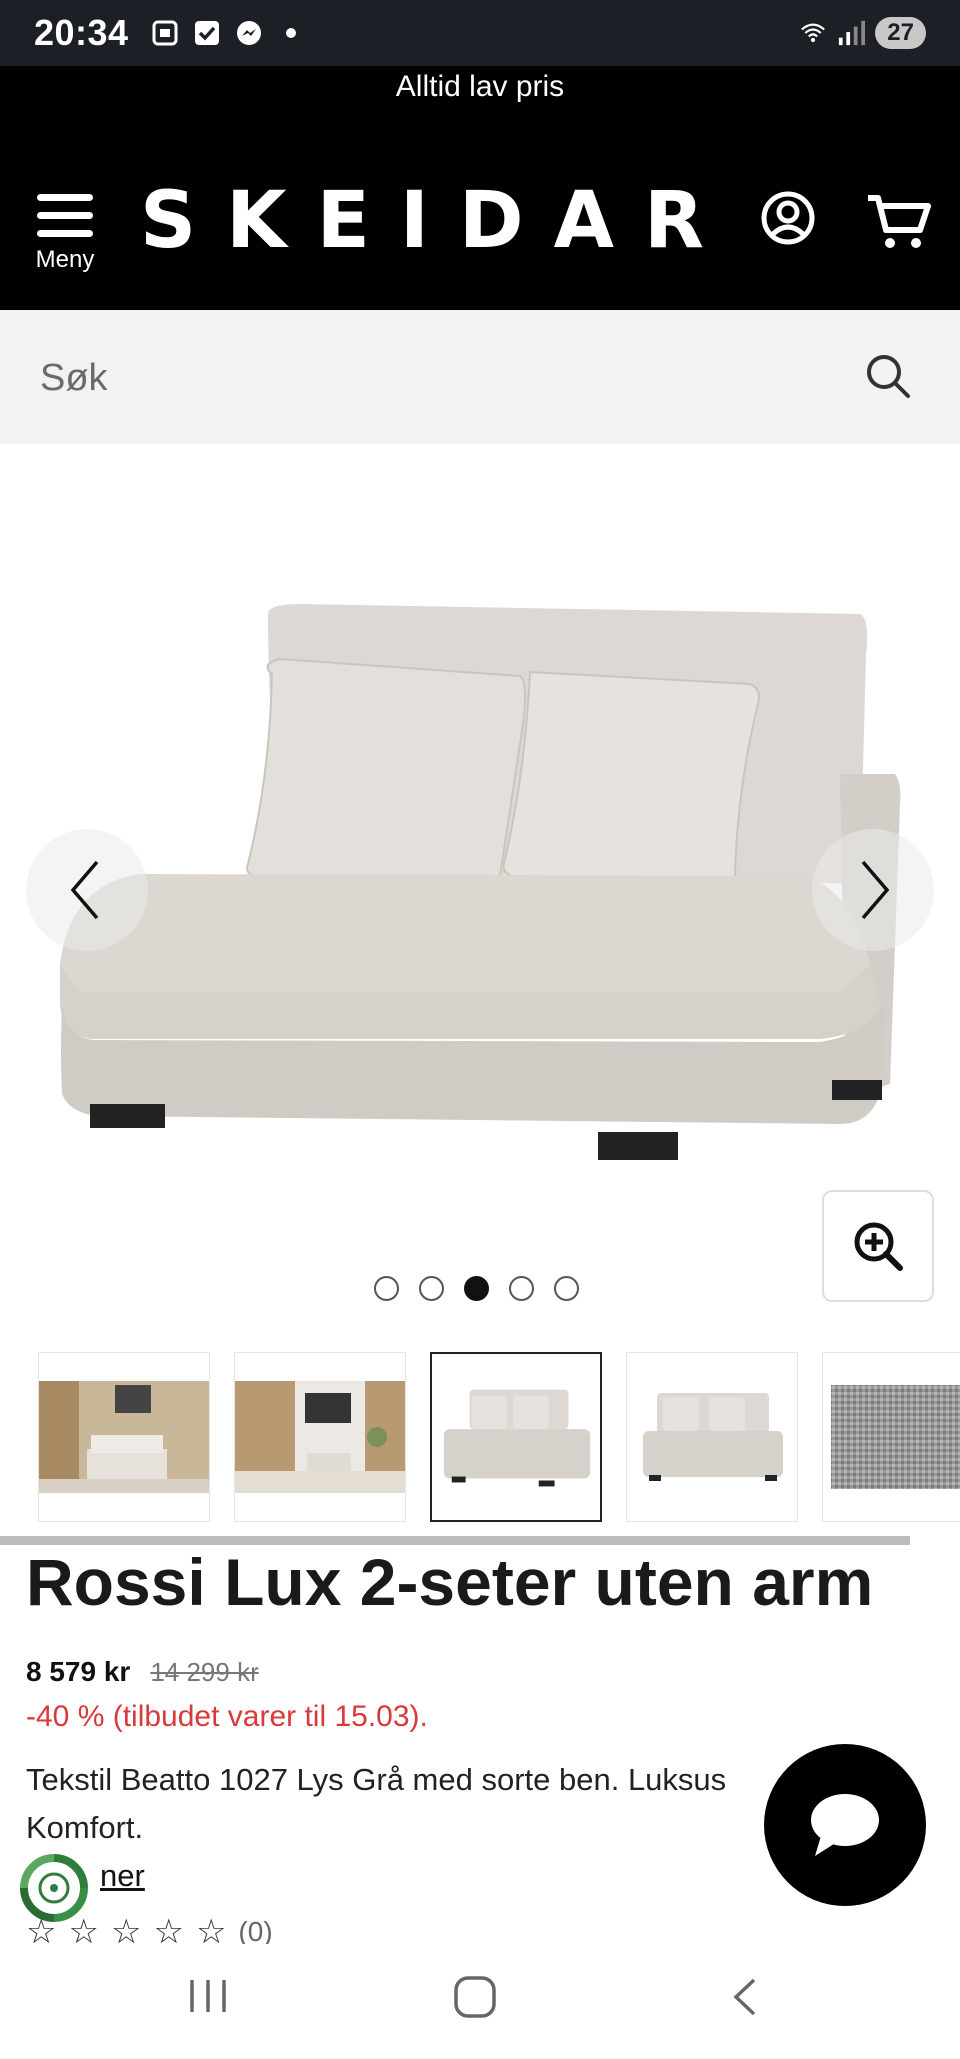  Describe the element at coordinates (712, 1437) in the screenshot. I see `thumbnail-sofa-angle` at that location.